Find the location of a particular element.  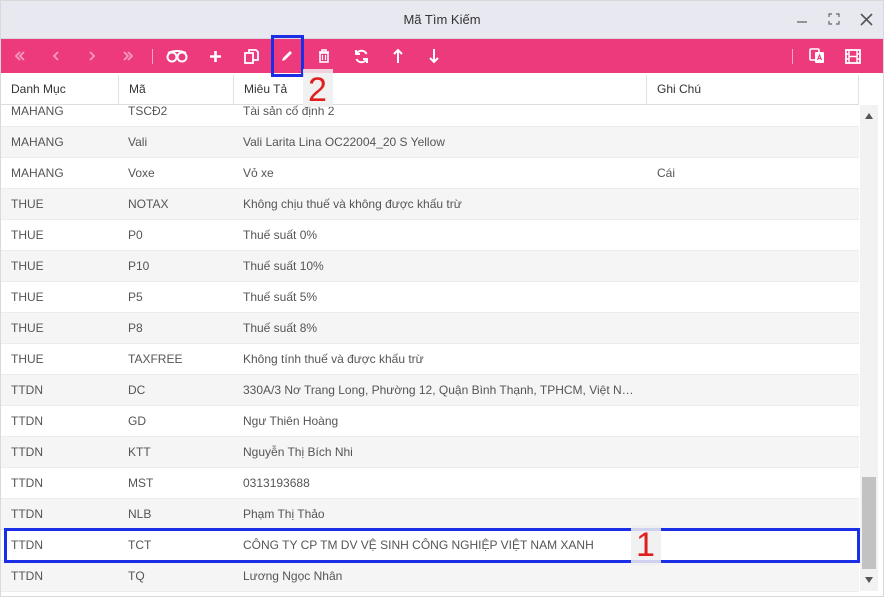

table-row: THUE P5 Thuế suất 5% is located at coordinates (430, 297).